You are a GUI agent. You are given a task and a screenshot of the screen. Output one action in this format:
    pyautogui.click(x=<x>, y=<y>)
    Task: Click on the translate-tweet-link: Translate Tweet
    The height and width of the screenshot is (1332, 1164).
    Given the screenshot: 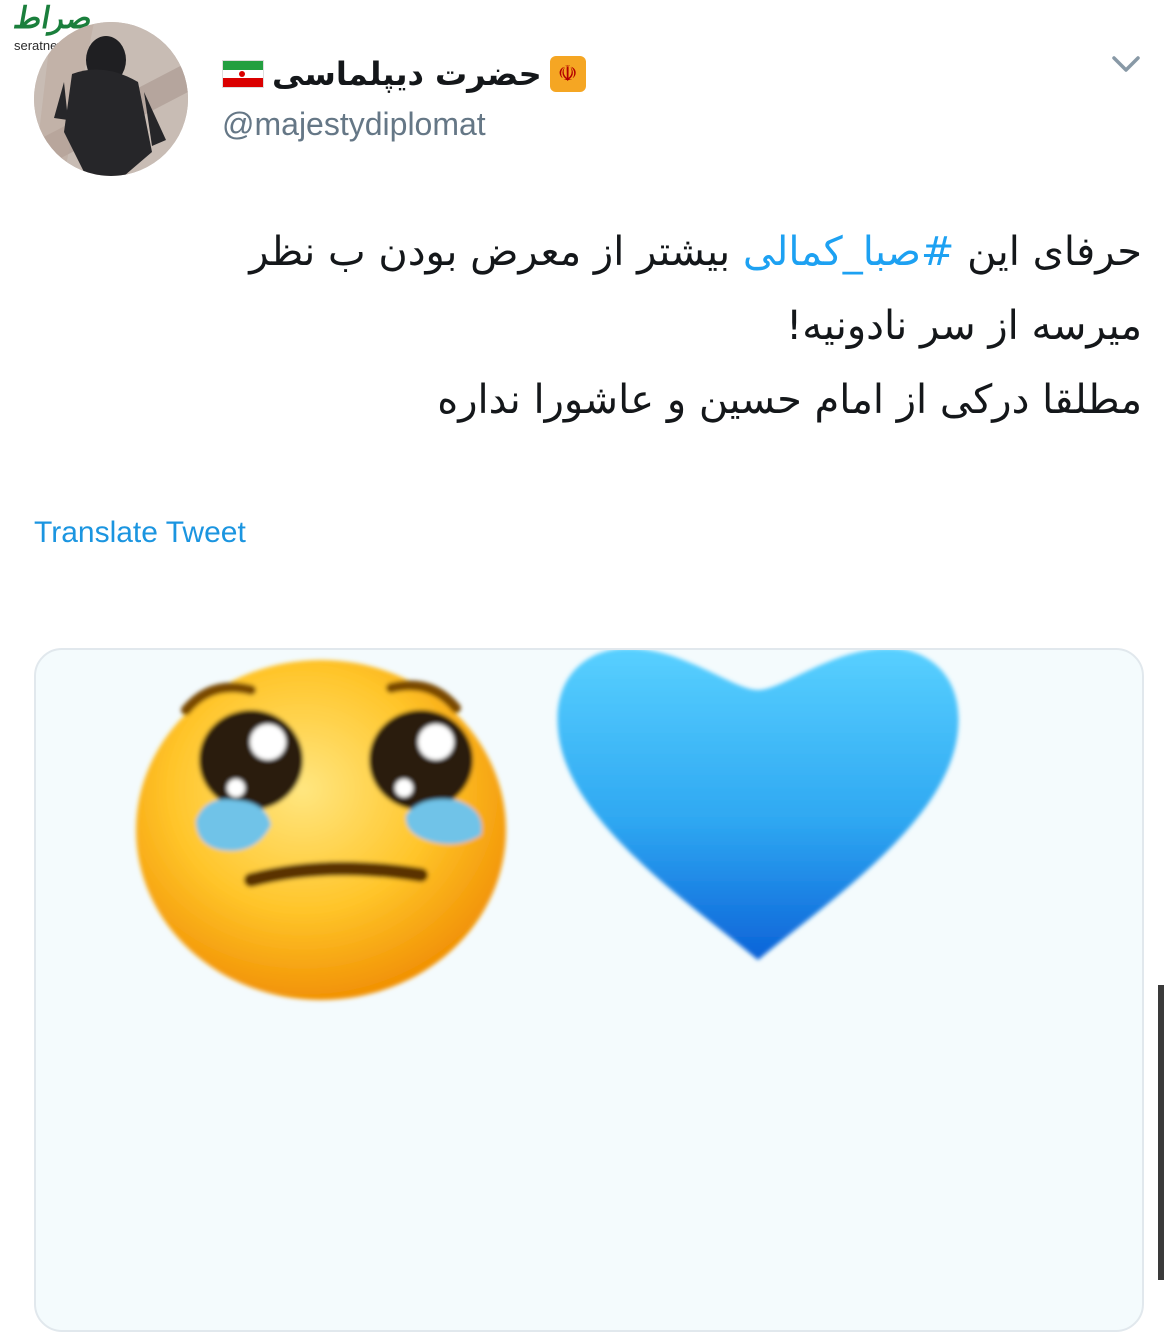 What is the action you would take?
    pyautogui.click(x=140, y=533)
    